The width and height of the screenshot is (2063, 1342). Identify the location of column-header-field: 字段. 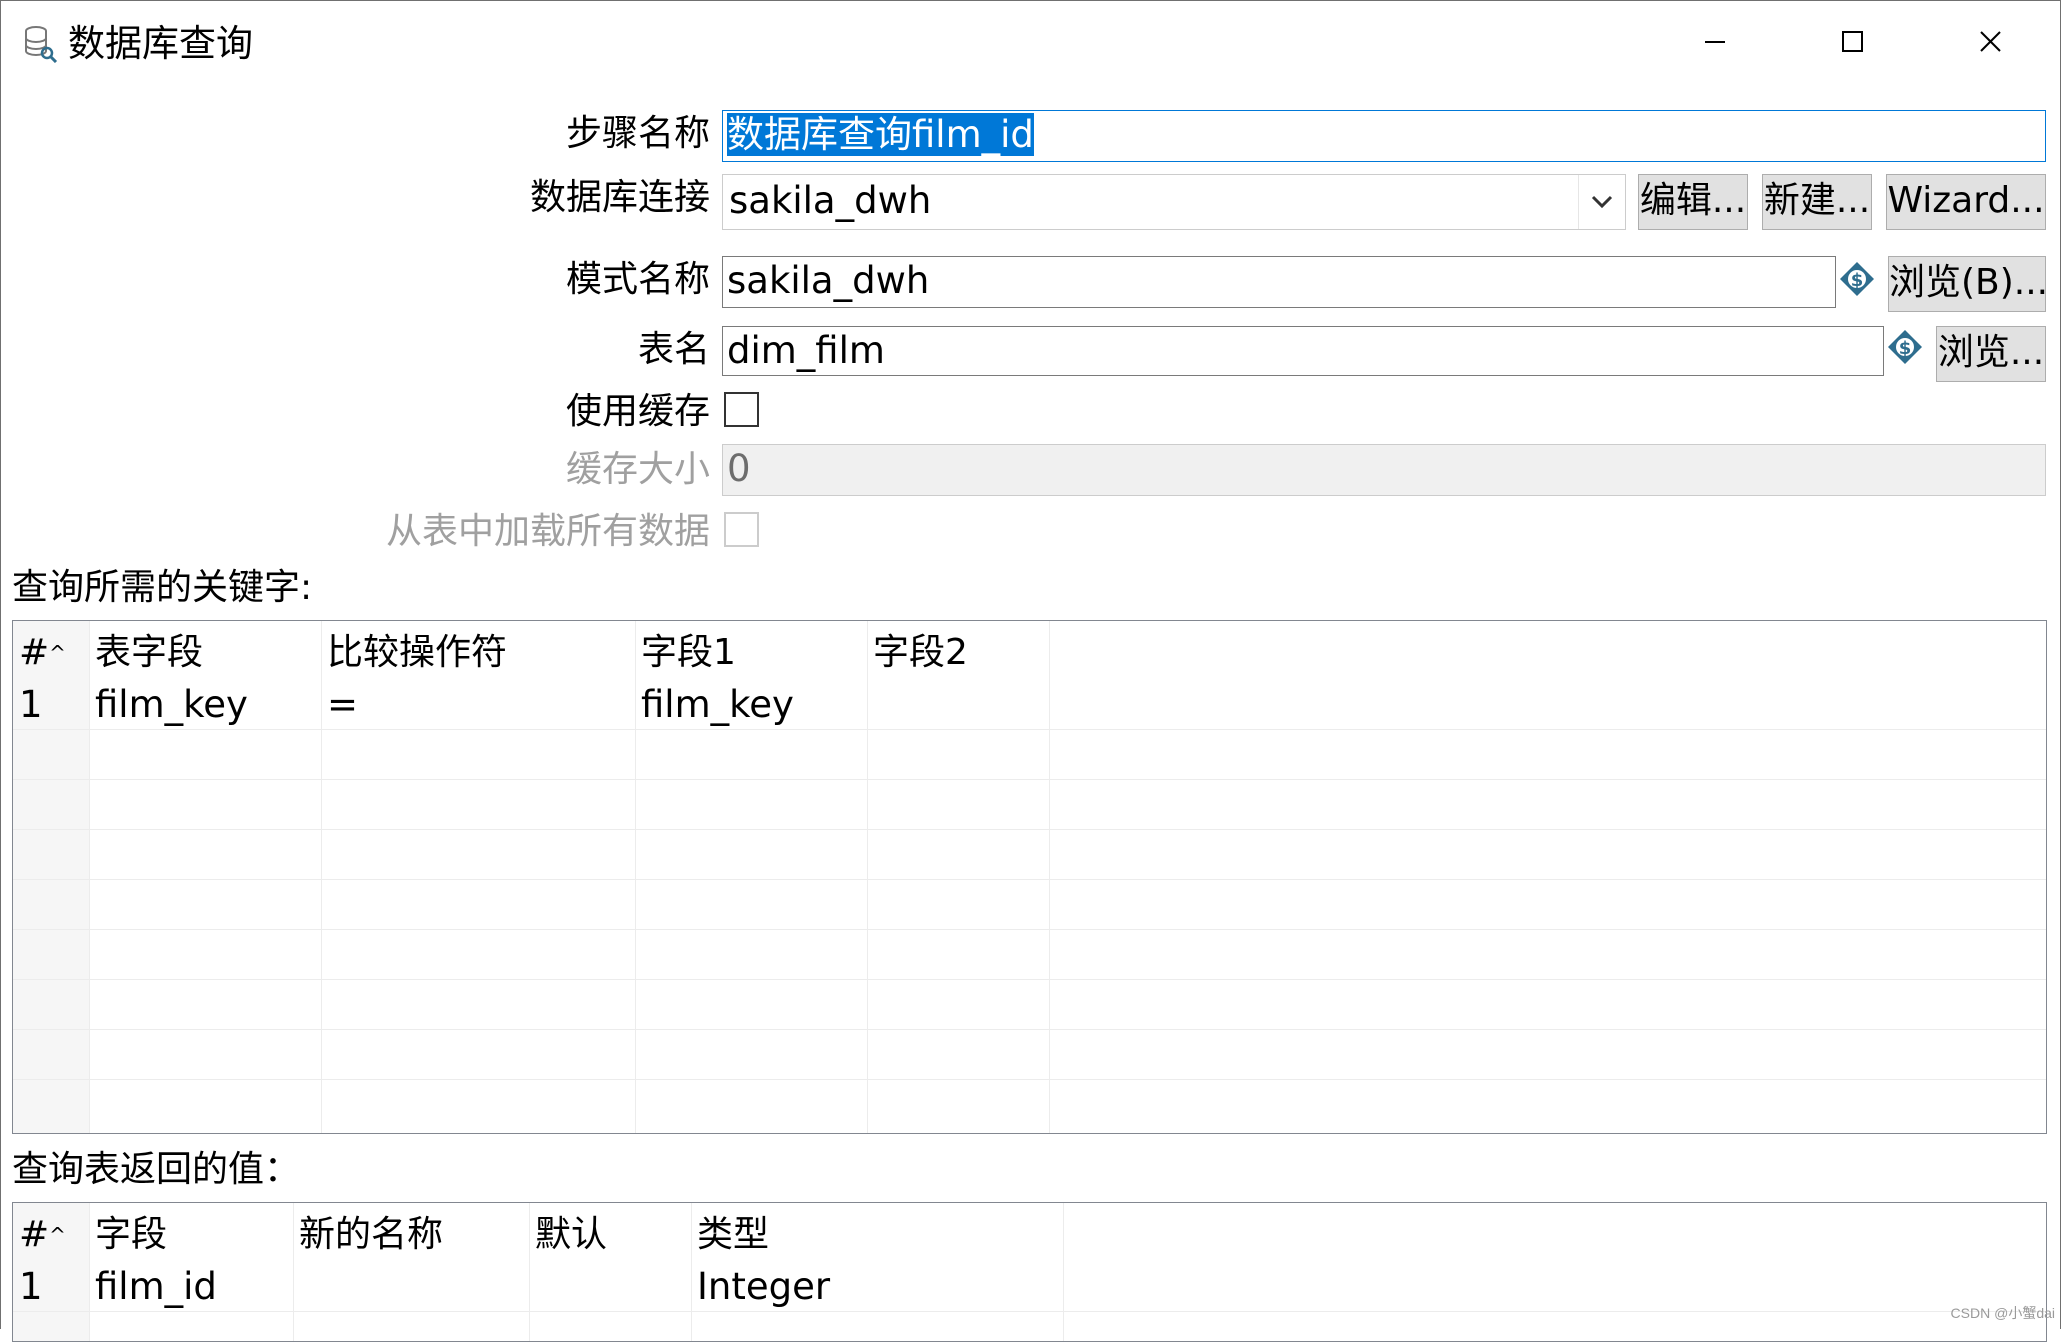
(191, 1235).